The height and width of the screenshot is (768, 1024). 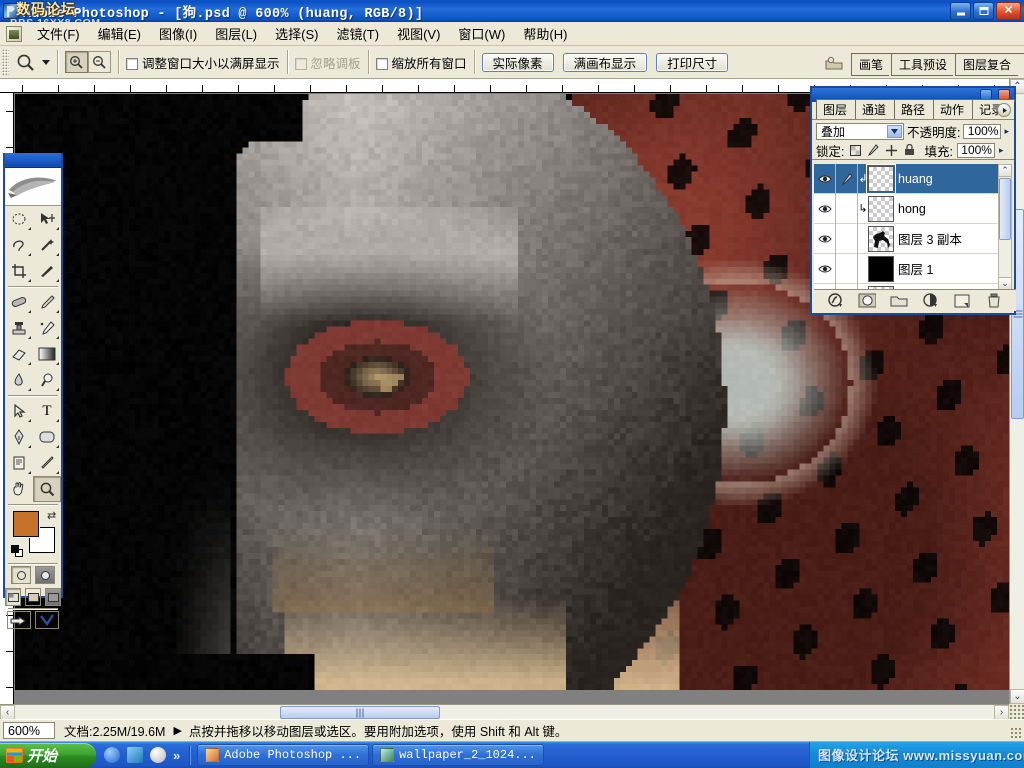 What do you see at coordinates (203, 62) in the screenshot?
I see `resize-windows-to-fit-checkbox: 调整窗口大小以满屏显示` at bounding box center [203, 62].